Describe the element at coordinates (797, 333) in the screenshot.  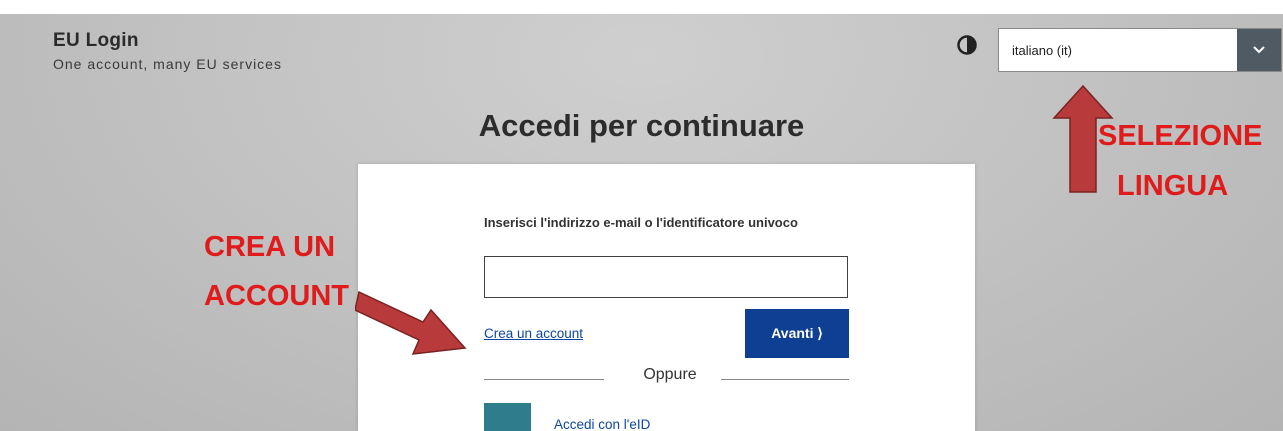
I see `next-button: Avanti ⟩` at that location.